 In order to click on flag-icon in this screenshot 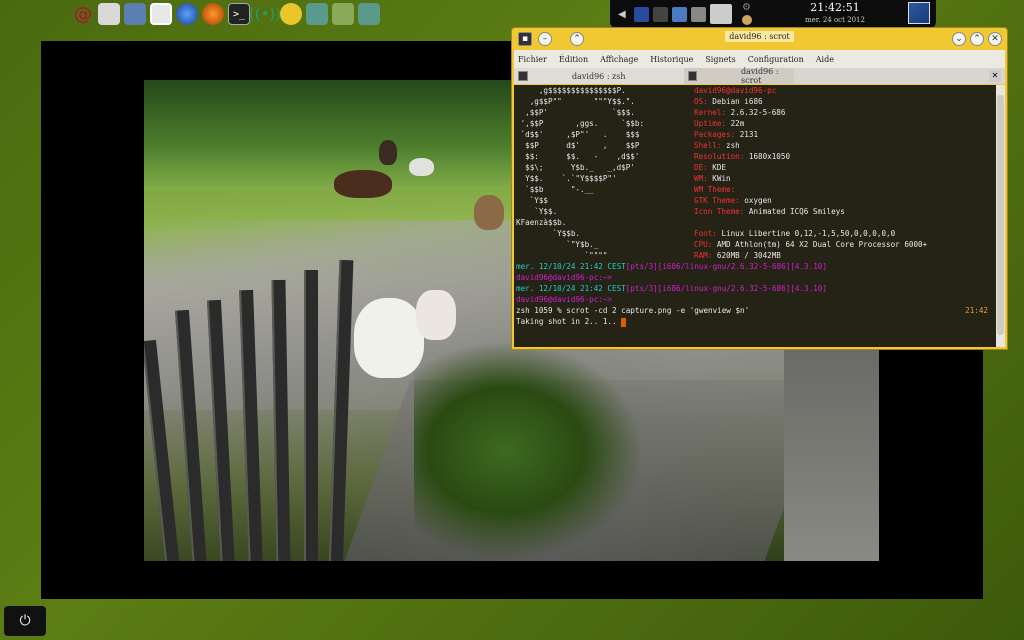, I will do `click(641, 14)`.